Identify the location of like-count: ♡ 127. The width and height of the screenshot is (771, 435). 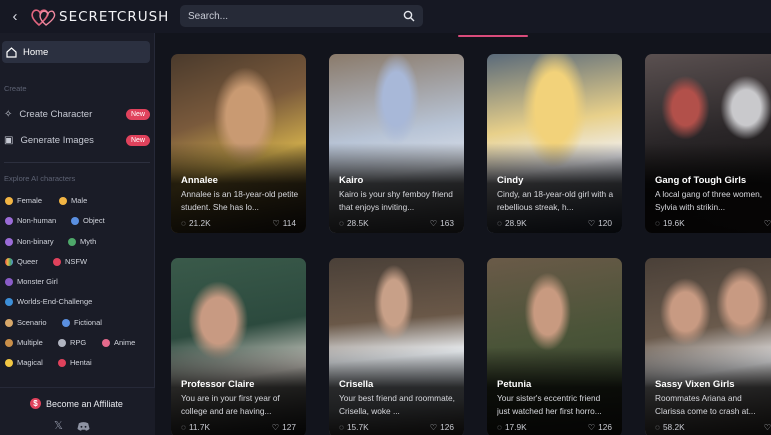
(283, 427).